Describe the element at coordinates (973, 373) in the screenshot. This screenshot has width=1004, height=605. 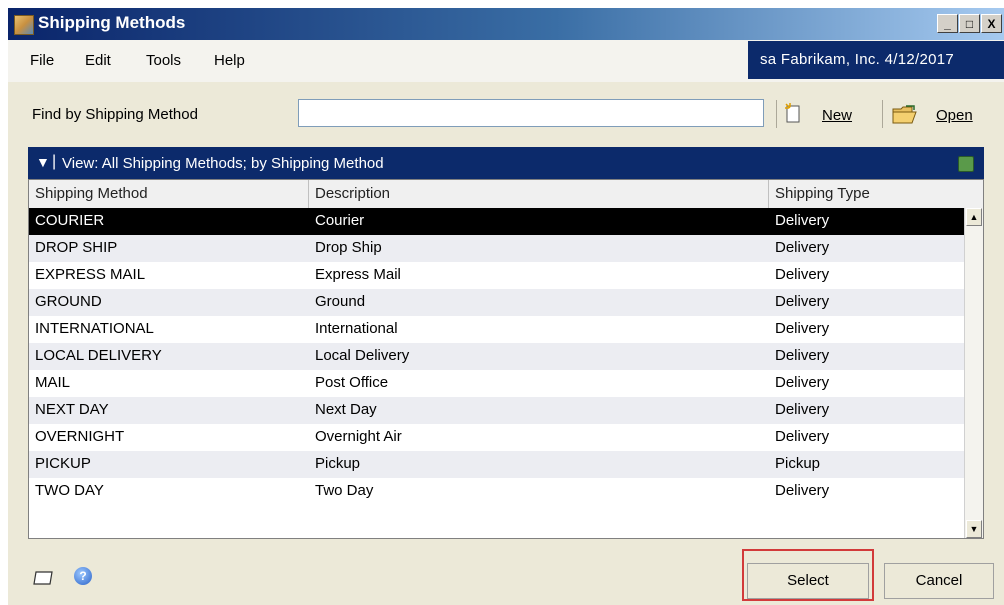
I see `vertical-scrollbar: ▲ ▼` at that location.